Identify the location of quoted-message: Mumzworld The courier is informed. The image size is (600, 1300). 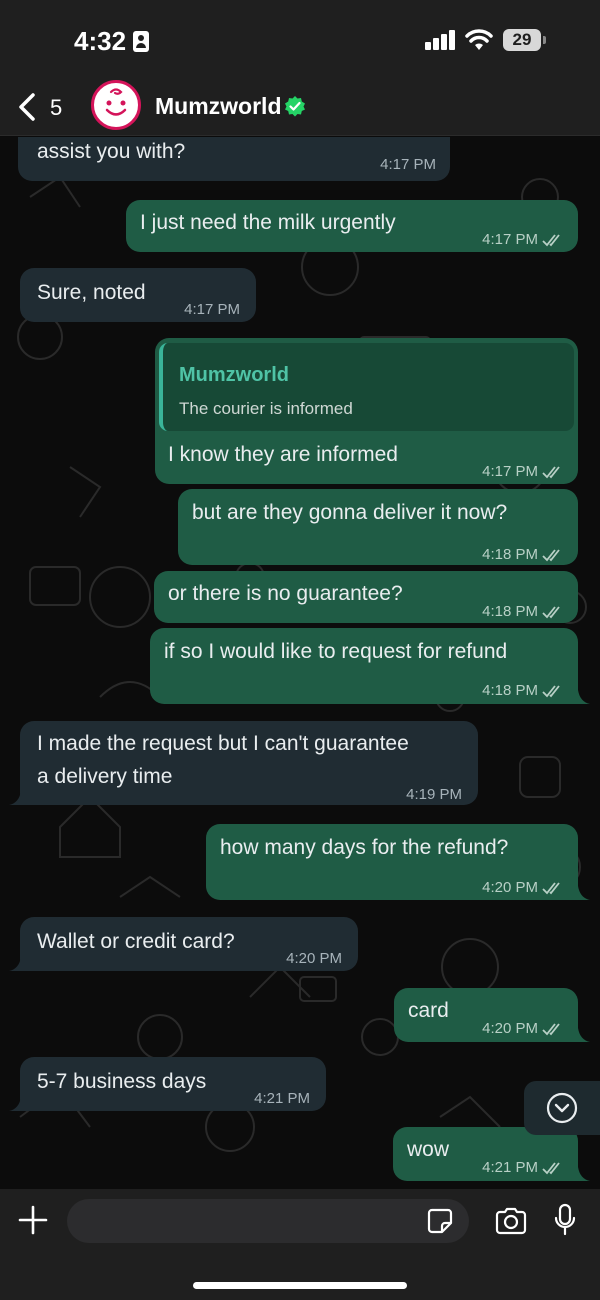
(366, 387).